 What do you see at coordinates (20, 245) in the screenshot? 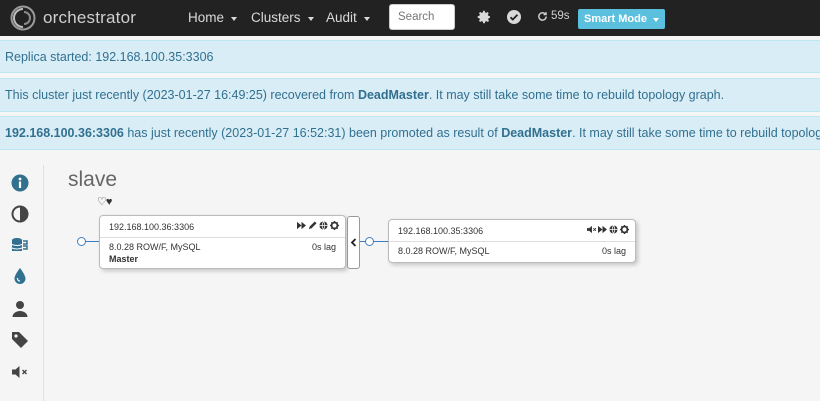
I see `database-icon` at bounding box center [20, 245].